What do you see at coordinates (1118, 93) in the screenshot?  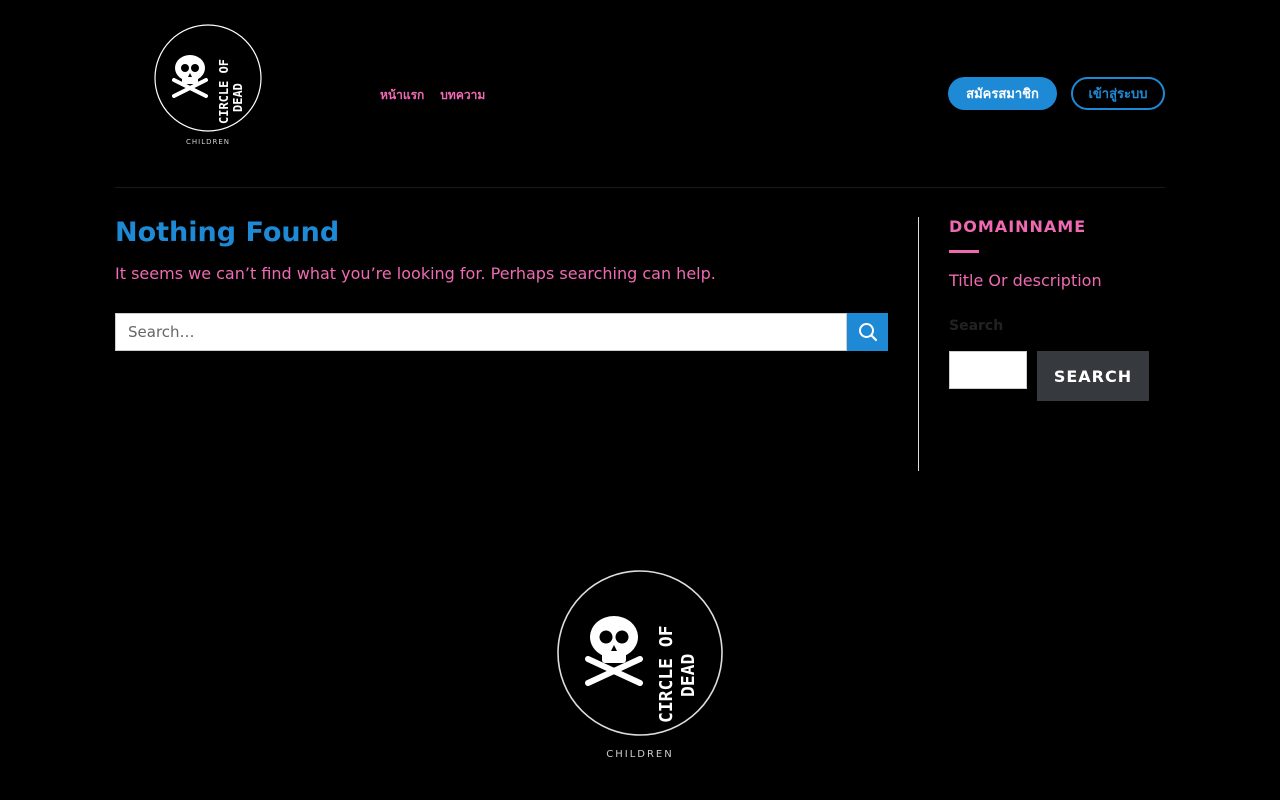 I see `login-button: เข้าสู่ระบบ` at bounding box center [1118, 93].